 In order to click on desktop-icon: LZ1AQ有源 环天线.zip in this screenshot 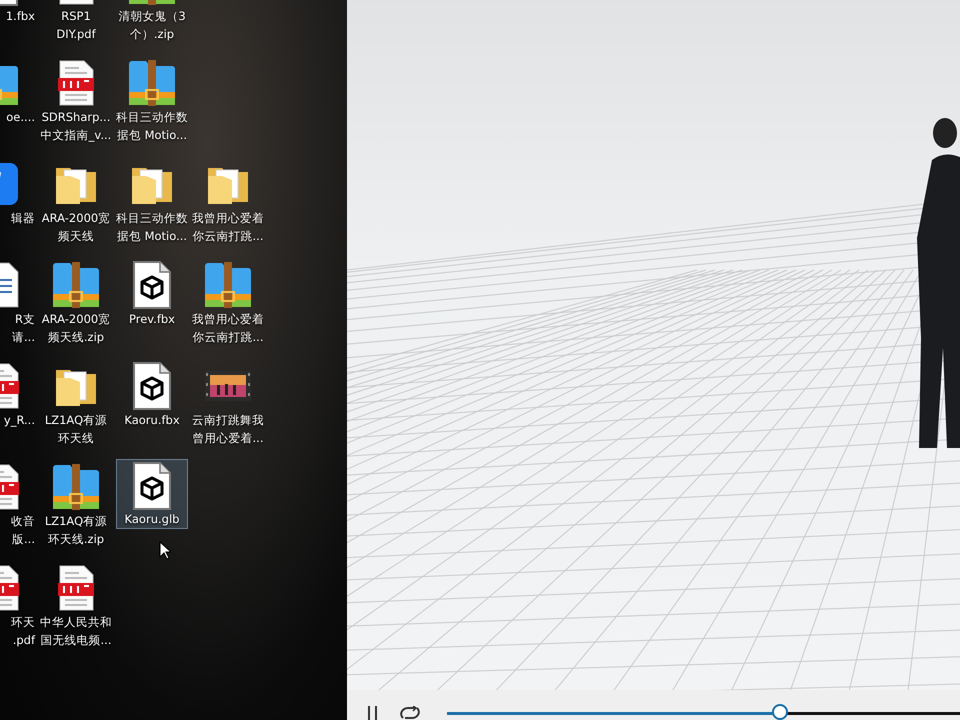, I will do `click(76, 509)`.